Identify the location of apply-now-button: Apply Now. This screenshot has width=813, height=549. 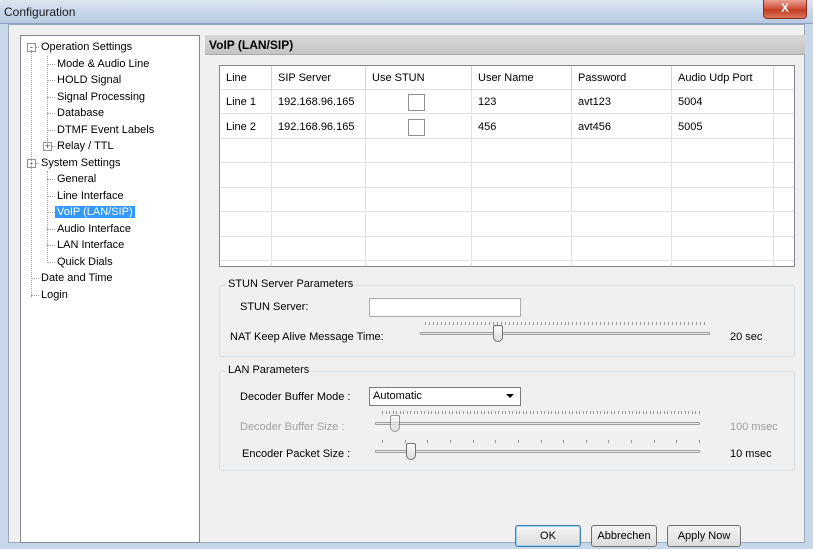
(704, 536).